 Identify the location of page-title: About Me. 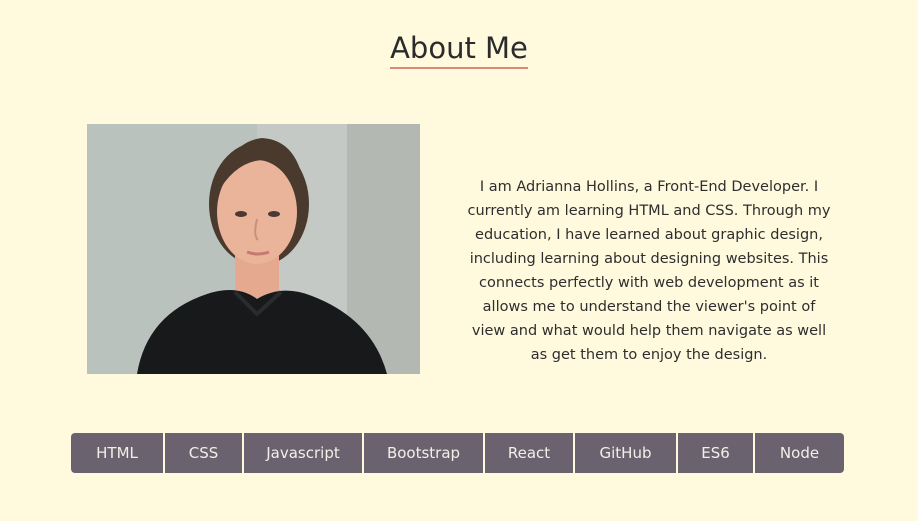
(459, 49).